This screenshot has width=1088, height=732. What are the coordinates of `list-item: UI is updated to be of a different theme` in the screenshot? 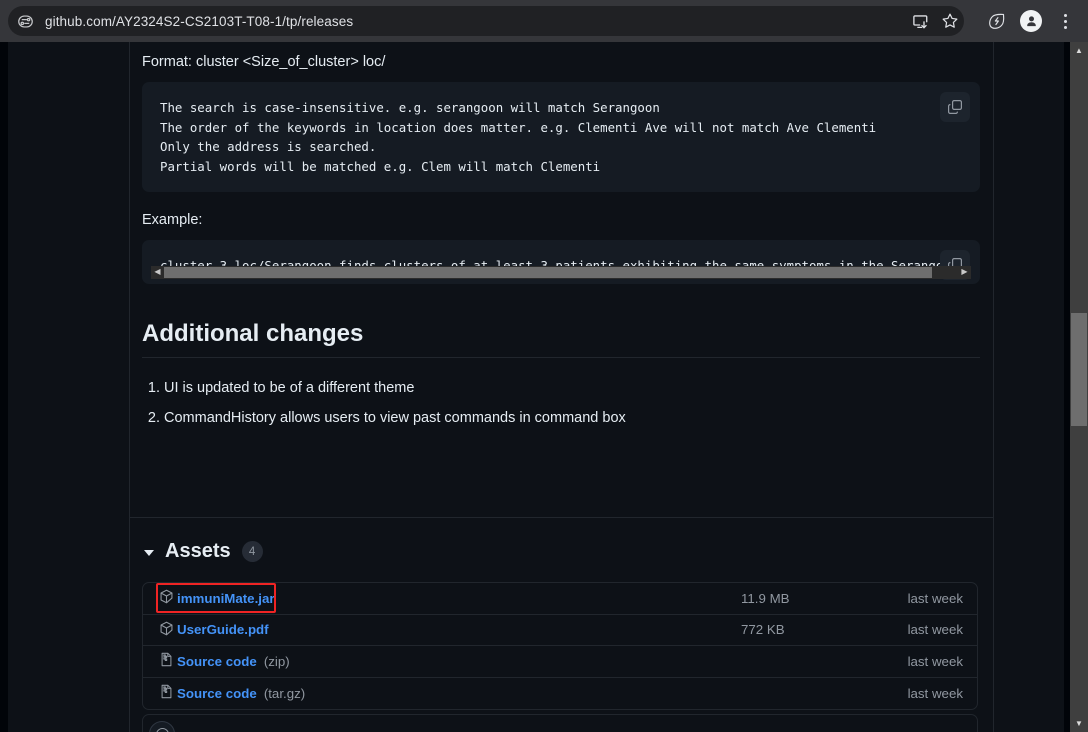 It's located at (572, 388).